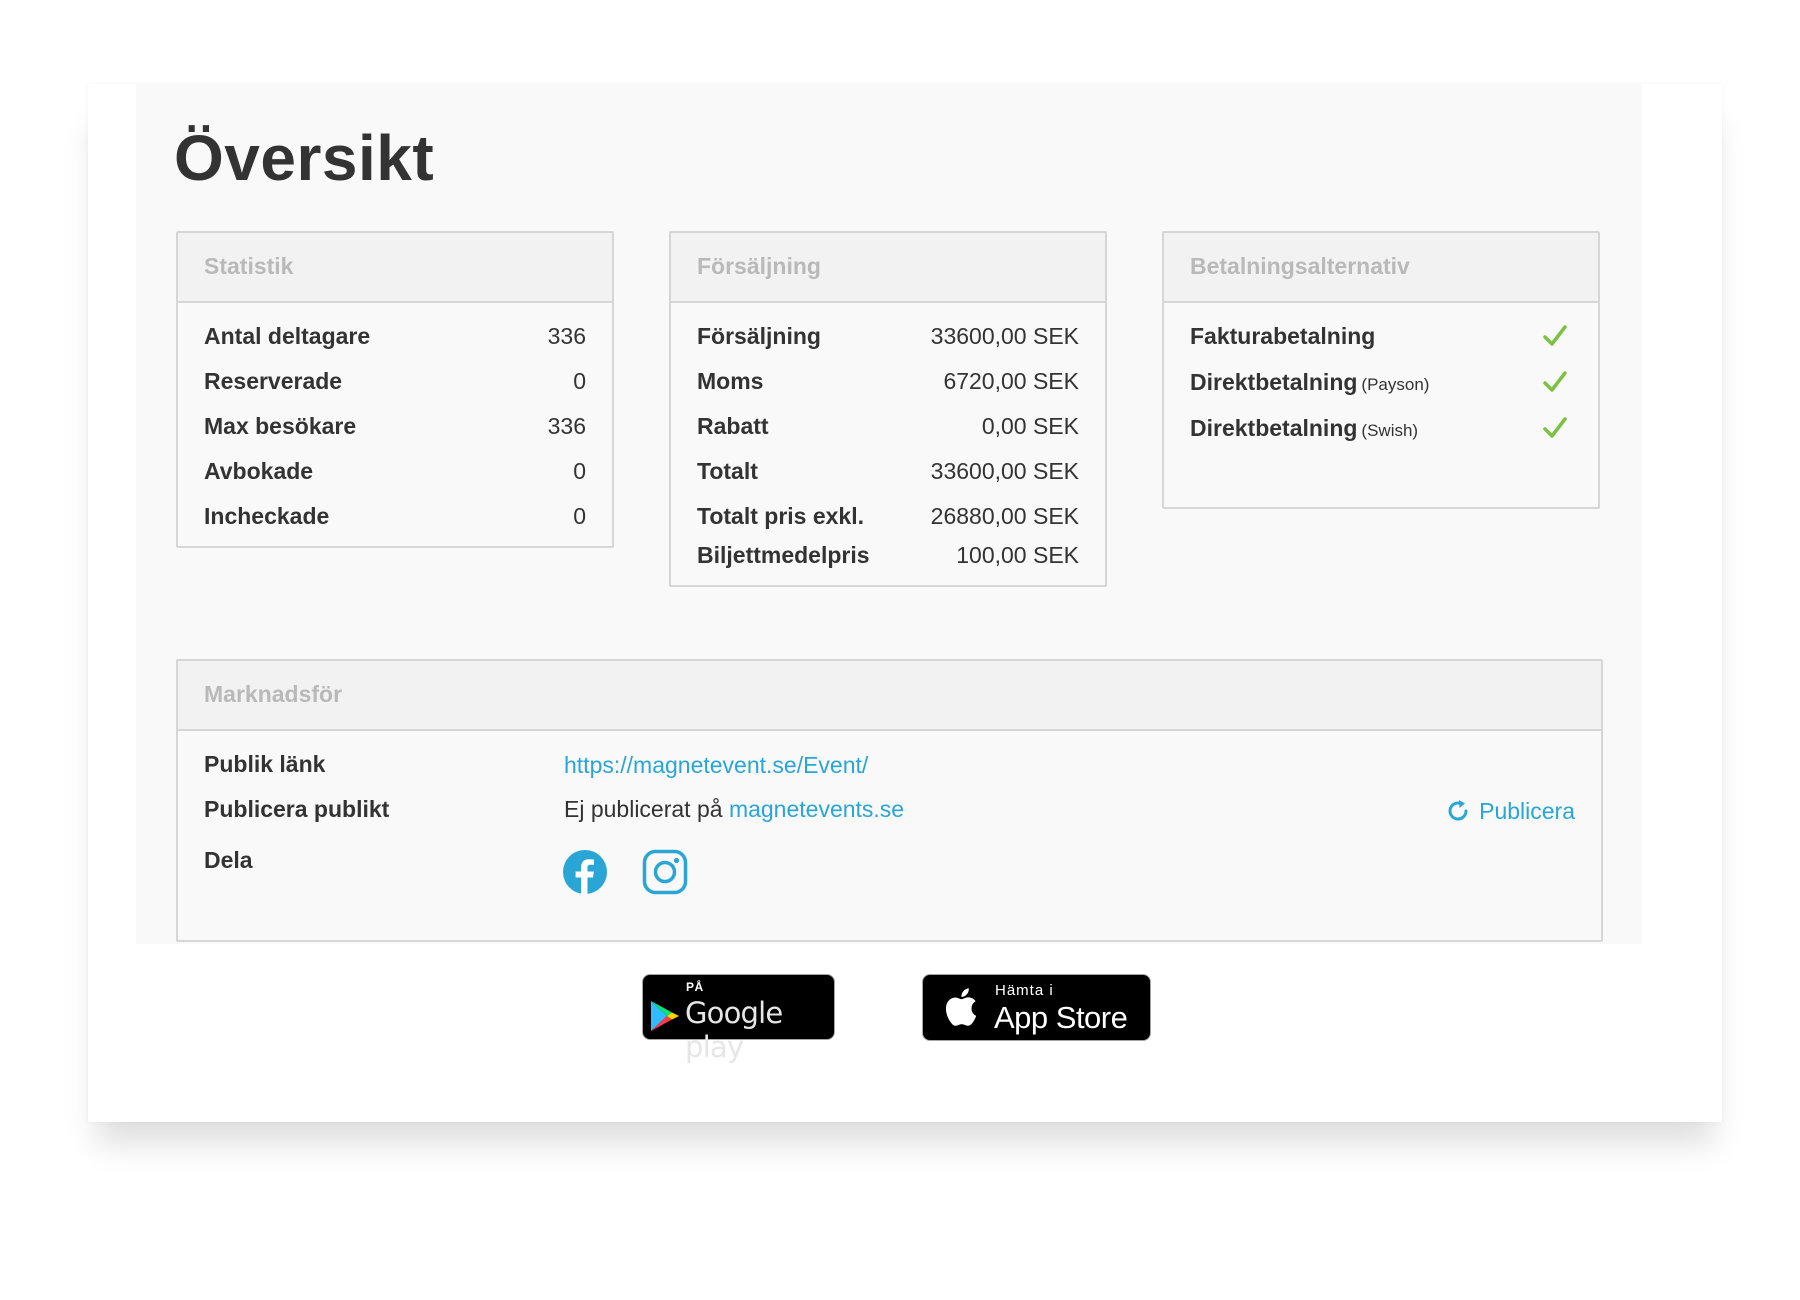 The width and height of the screenshot is (1800, 1300). Describe the element at coordinates (888, 555) in the screenshot. I see `sales-row: Biljettmedelpris 100,00 SEK` at that location.